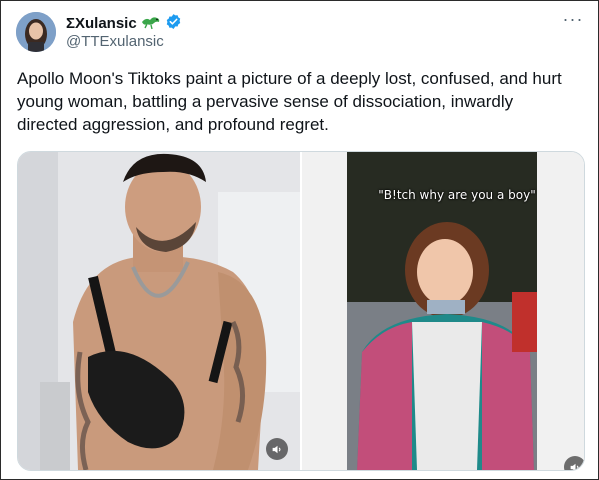  What do you see at coordinates (101, 24) in the screenshot?
I see `author-display-name: ΣXulansic` at bounding box center [101, 24].